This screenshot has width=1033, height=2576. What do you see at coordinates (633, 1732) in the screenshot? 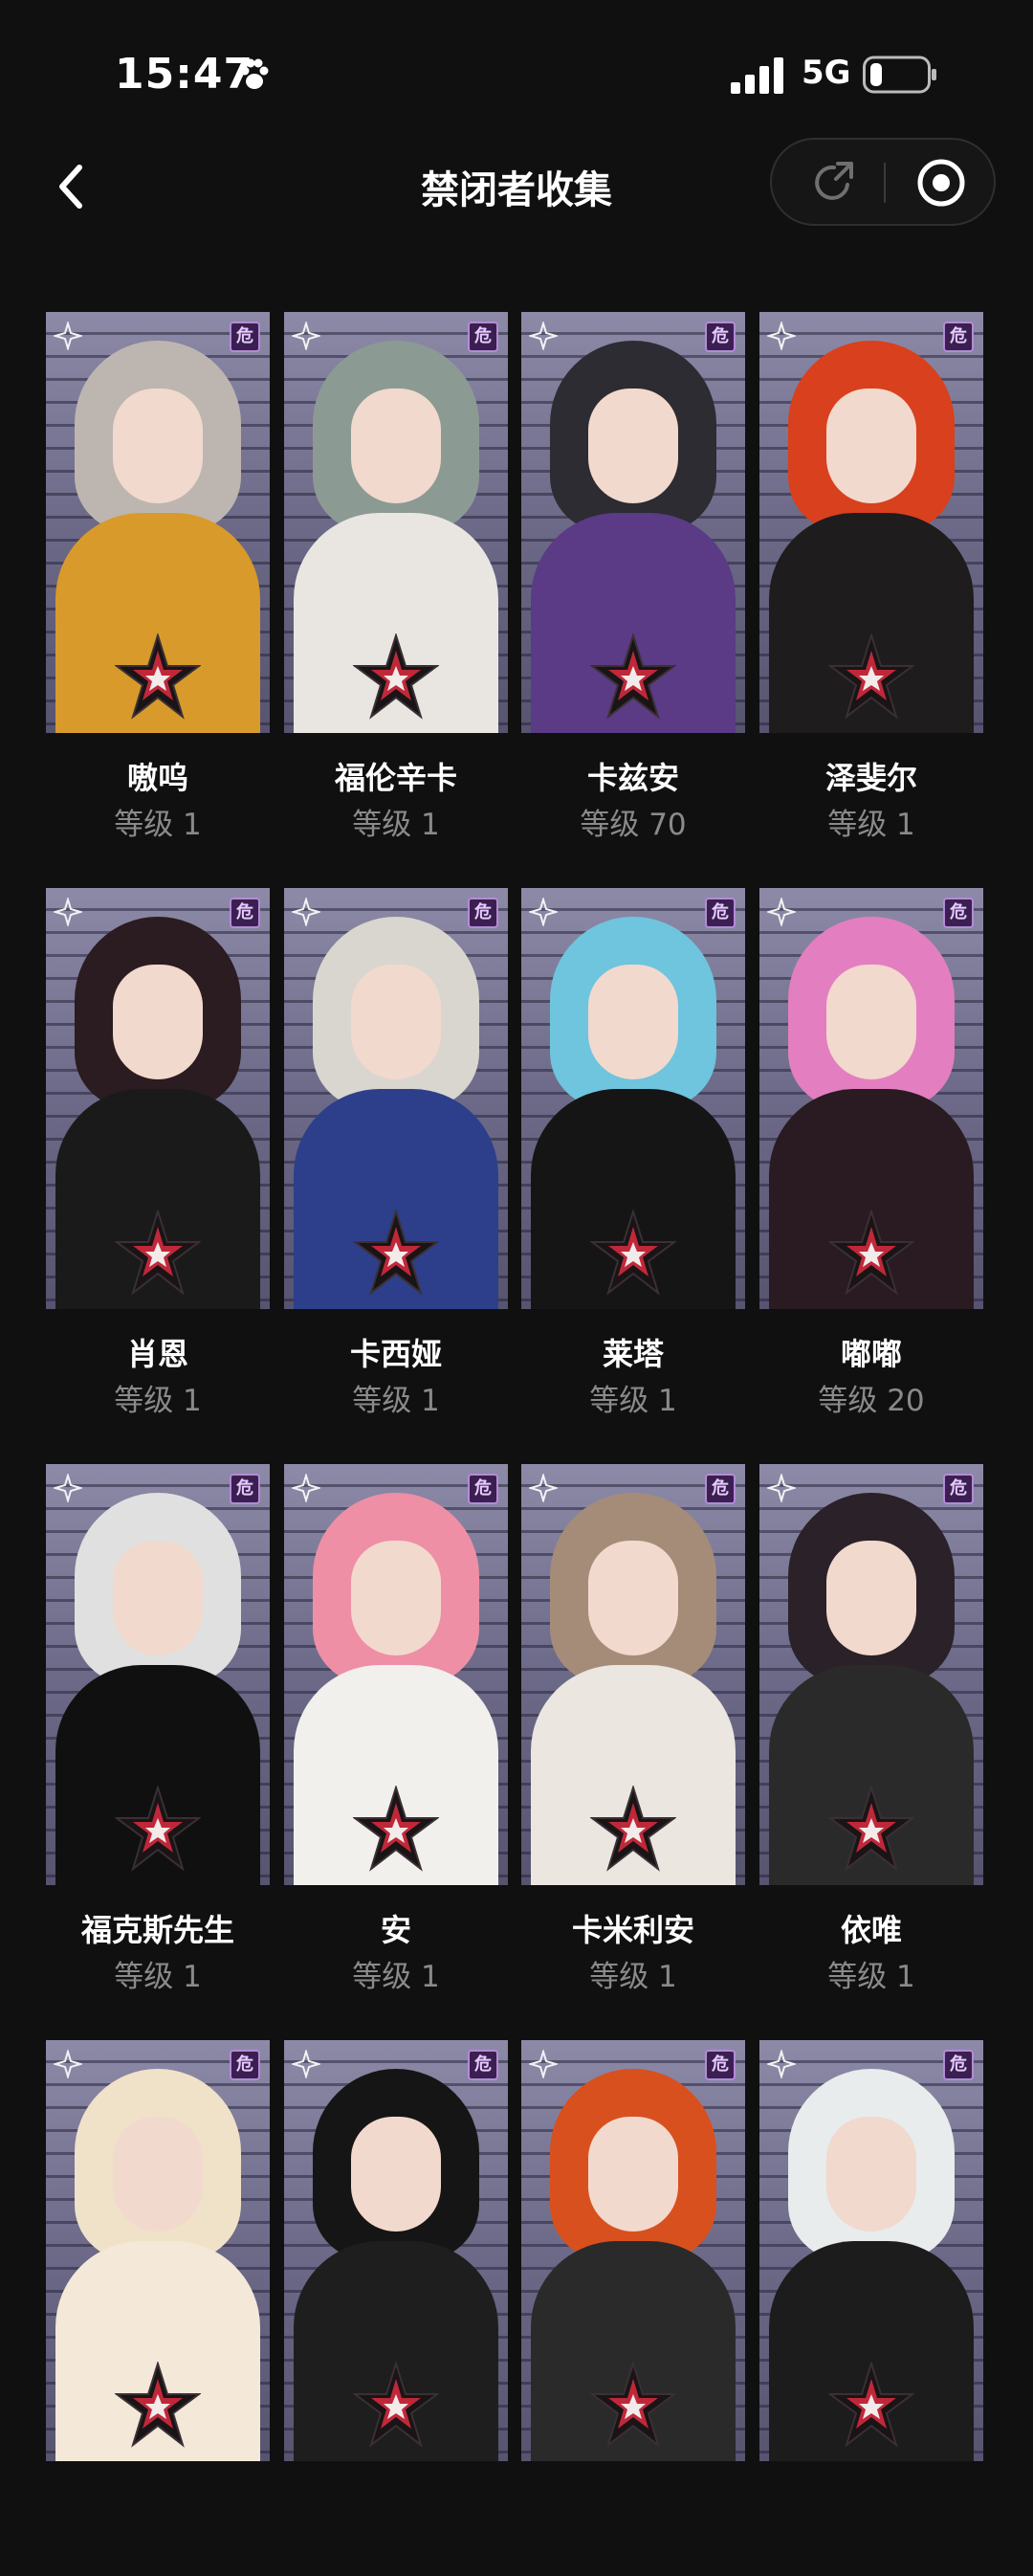
I see `character-card: 危卡米利安 等级 1` at bounding box center [633, 1732].